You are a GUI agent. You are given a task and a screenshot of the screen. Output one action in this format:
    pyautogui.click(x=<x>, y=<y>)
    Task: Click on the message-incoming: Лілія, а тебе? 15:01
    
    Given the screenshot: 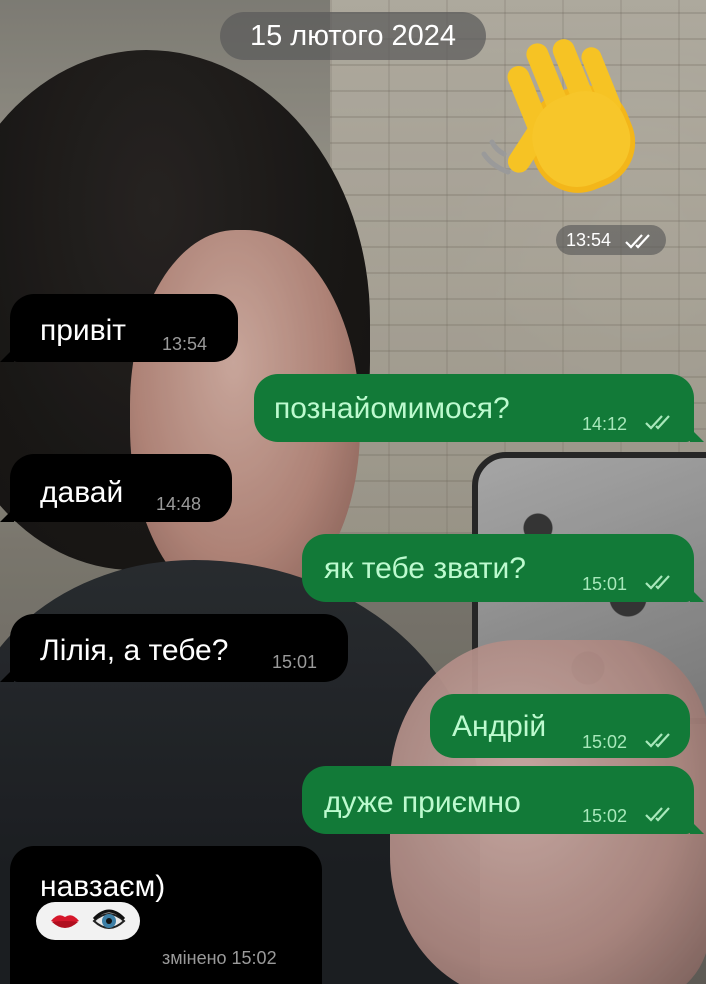 What is the action you would take?
    pyautogui.click(x=174, y=648)
    